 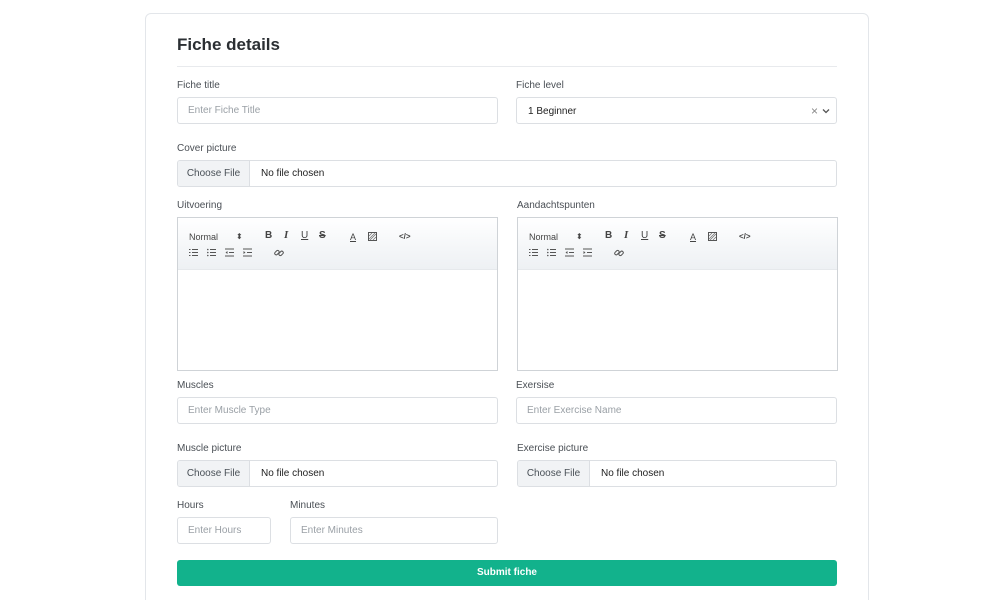 What do you see at coordinates (195, 385) in the screenshot?
I see `muscles-label: Muscles` at bounding box center [195, 385].